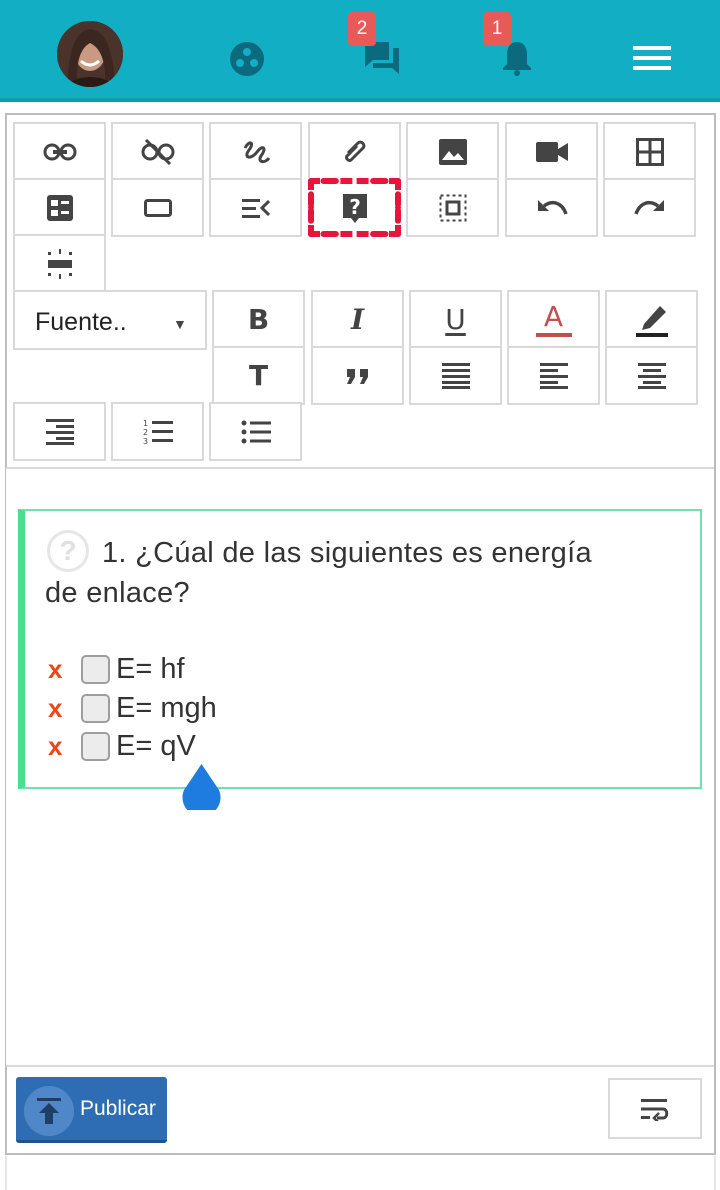 This screenshot has height=1190, width=720. Describe the element at coordinates (118, 1108) in the screenshot. I see `publish-label: Publicar` at that location.